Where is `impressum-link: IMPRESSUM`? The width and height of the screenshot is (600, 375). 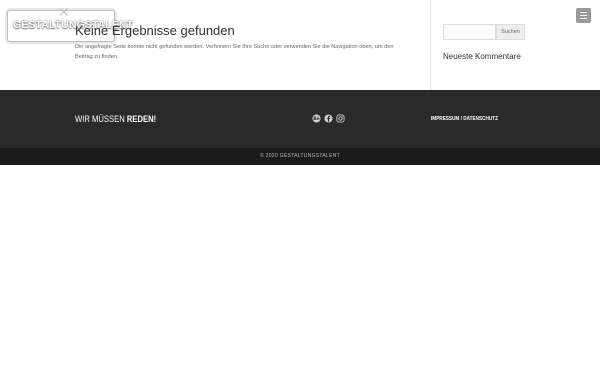
impressum-link: IMPRESSUM is located at coordinates (445, 119).